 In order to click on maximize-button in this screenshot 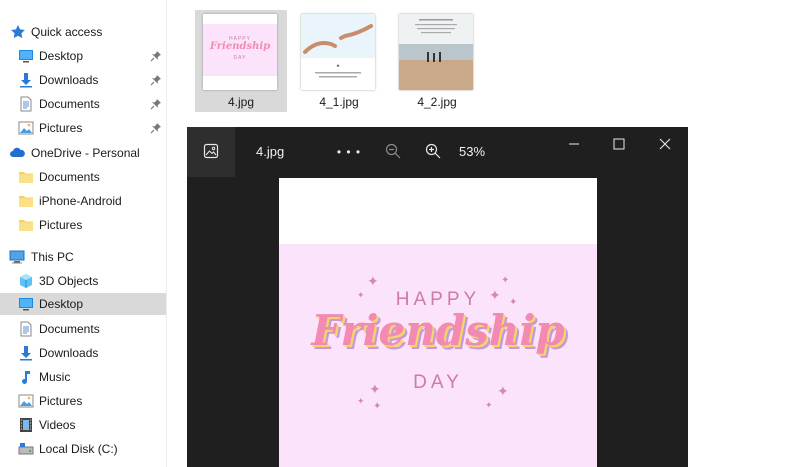, I will do `click(619, 145)`.